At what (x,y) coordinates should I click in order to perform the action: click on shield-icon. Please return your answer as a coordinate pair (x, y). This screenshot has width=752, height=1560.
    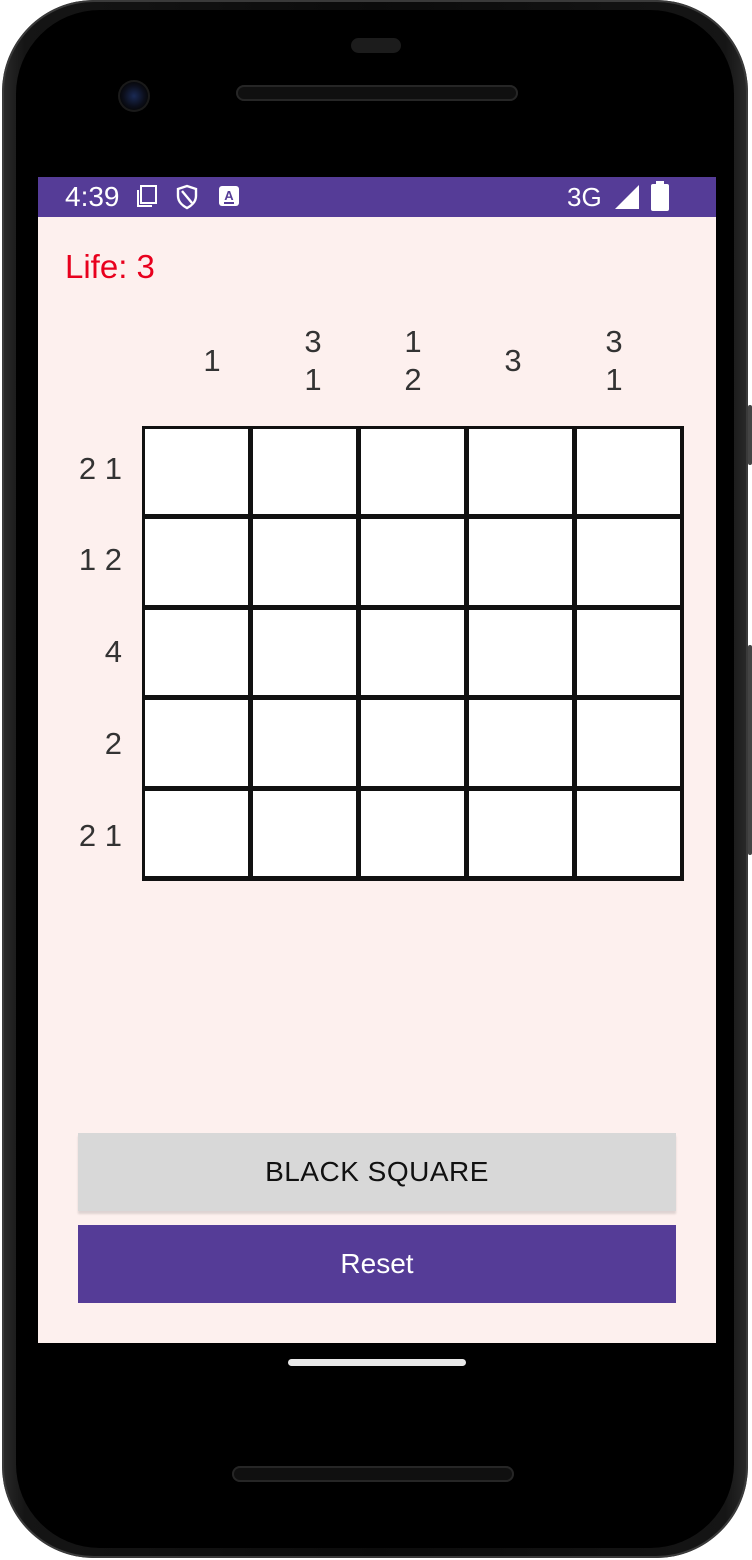
    Looking at the image, I should click on (187, 199).